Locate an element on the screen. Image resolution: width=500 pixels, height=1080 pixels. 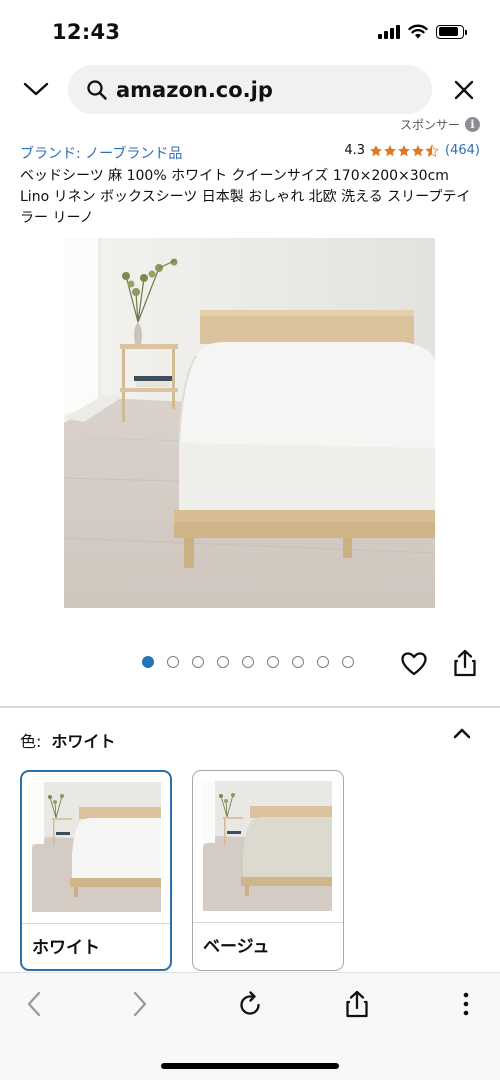
half-star-icon is located at coordinates (432, 150).